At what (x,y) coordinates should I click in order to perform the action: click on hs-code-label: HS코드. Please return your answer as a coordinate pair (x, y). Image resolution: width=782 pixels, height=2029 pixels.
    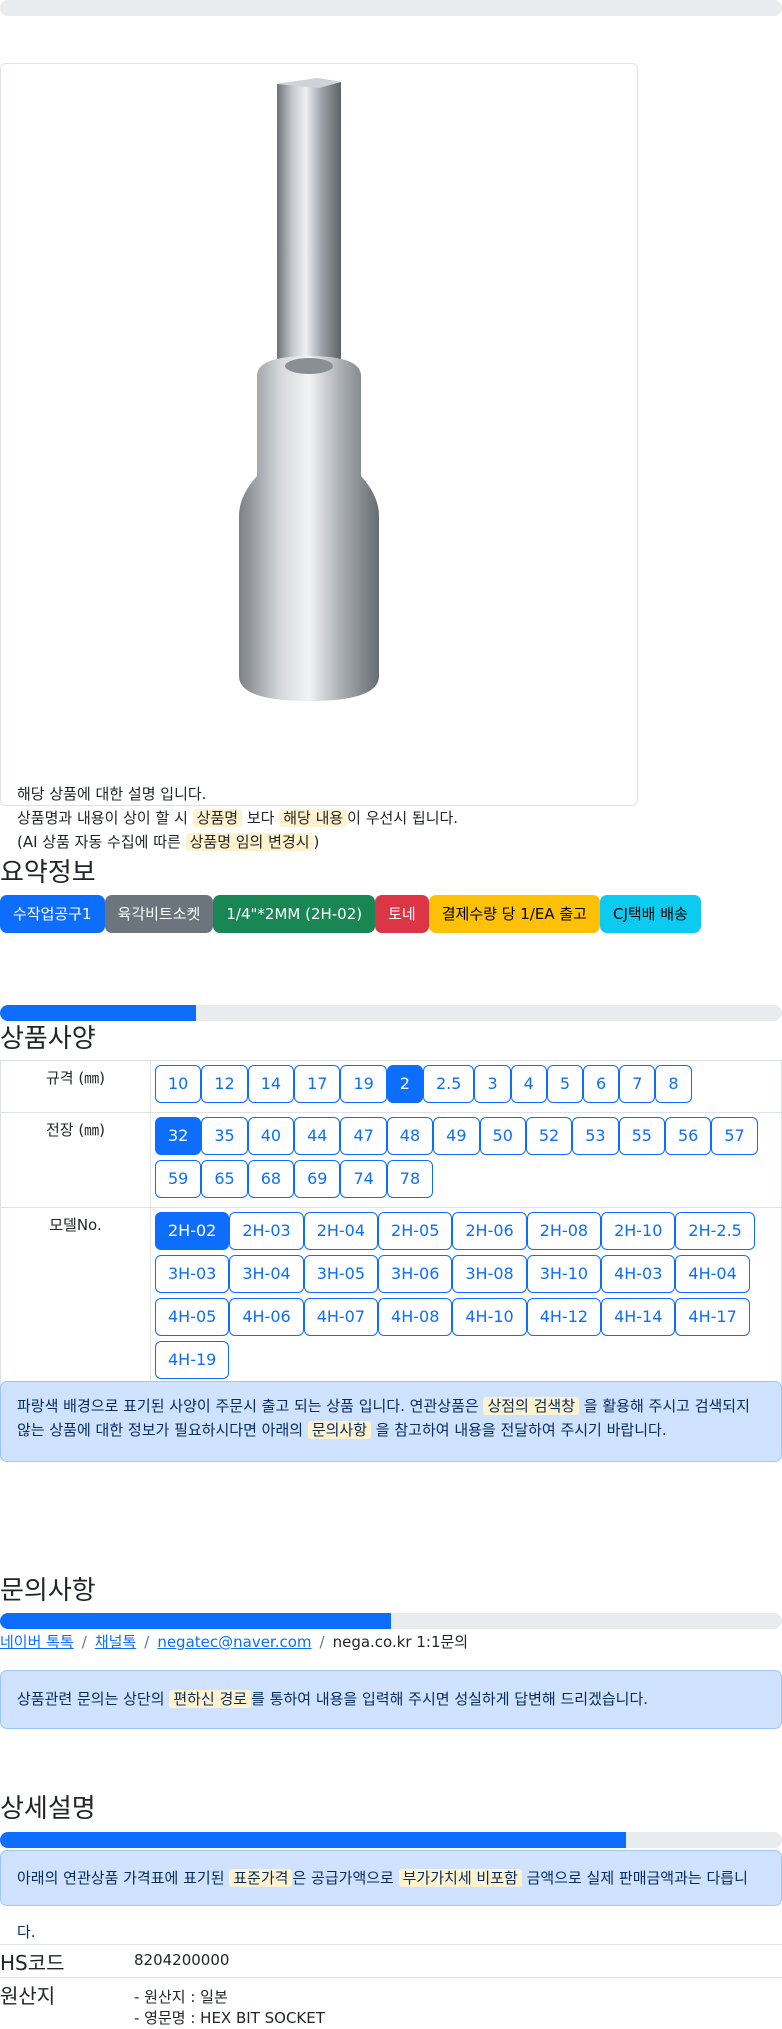
    Looking at the image, I should click on (32, 1963).